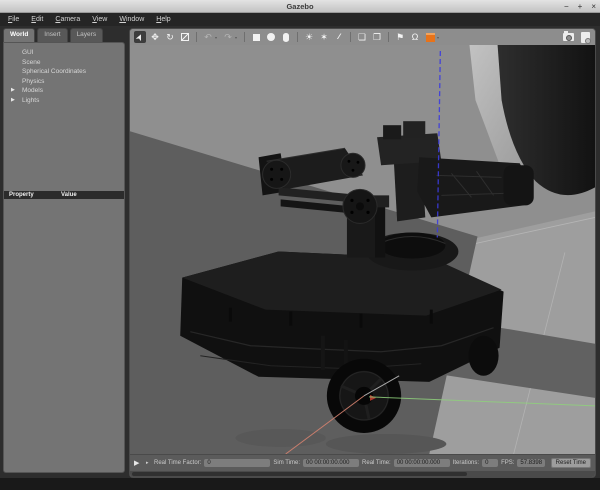  Describe the element at coordinates (400, 37) in the screenshot. I see `align-tool-icon: ⚑` at that location.